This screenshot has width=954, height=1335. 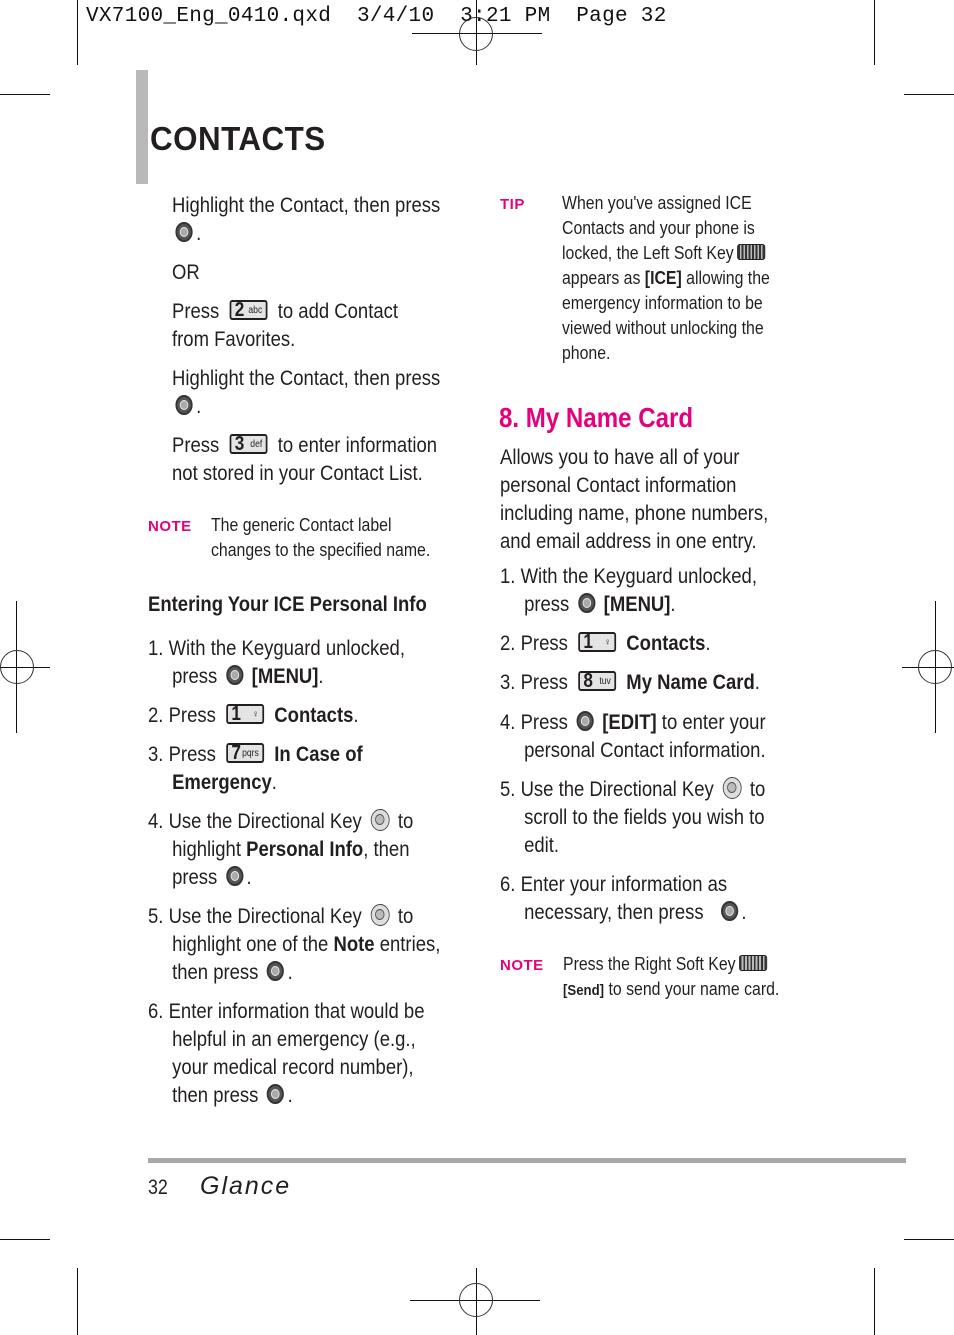 What do you see at coordinates (248, 310) in the screenshot?
I see `key-2-icon: 2 abc` at bounding box center [248, 310].